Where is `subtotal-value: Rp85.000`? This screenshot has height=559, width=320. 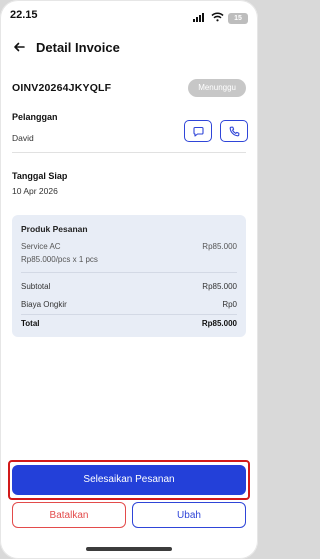 subtotal-value: Rp85.000 is located at coordinates (219, 286).